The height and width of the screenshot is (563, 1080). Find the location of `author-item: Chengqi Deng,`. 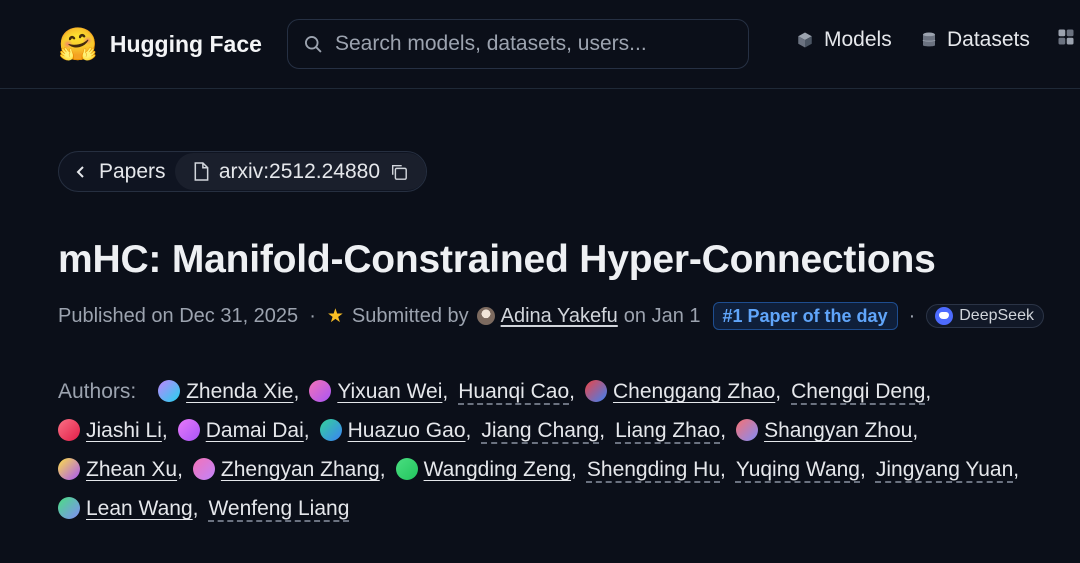

author-item: Chengqi Deng, is located at coordinates (861, 391).